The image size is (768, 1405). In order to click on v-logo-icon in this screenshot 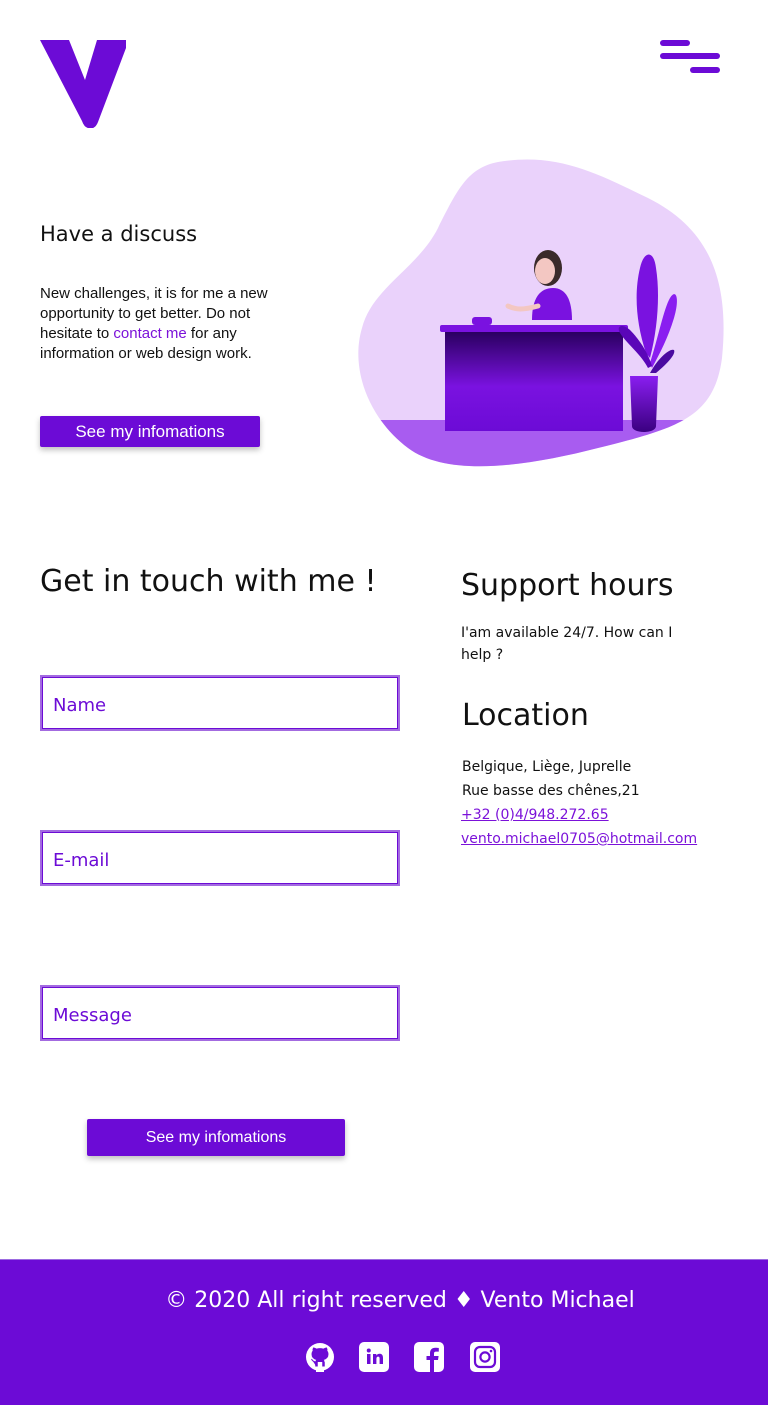, I will do `click(83, 84)`.